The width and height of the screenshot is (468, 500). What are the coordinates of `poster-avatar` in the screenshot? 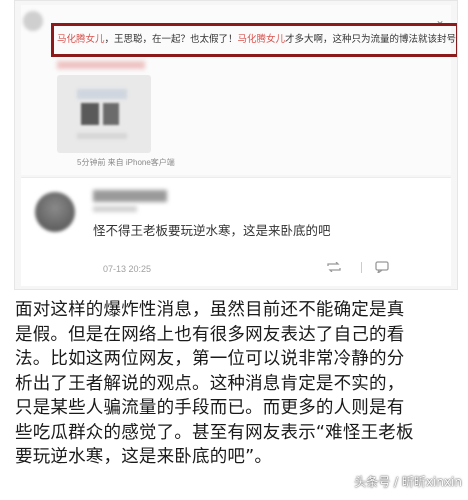 It's located at (33, 21).